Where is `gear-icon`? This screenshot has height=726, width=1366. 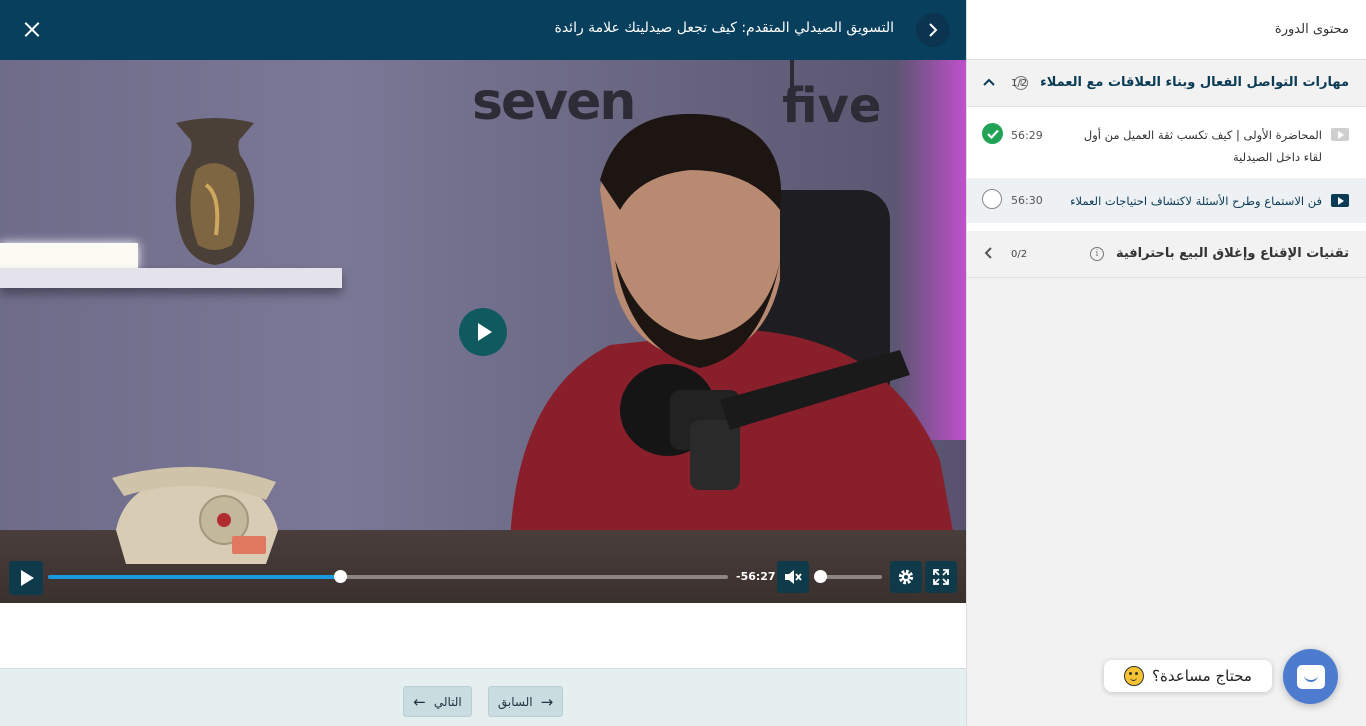
gear-icon is located at coordinates (906, 577).